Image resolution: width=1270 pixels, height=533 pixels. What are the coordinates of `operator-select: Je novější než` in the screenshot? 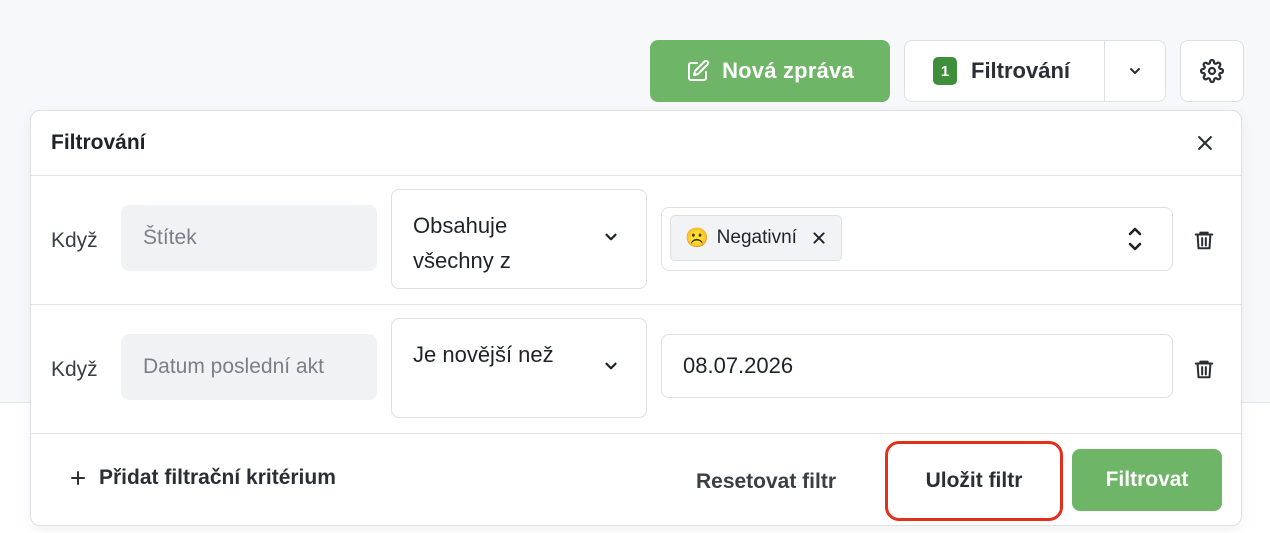 It's located at (519, 368).